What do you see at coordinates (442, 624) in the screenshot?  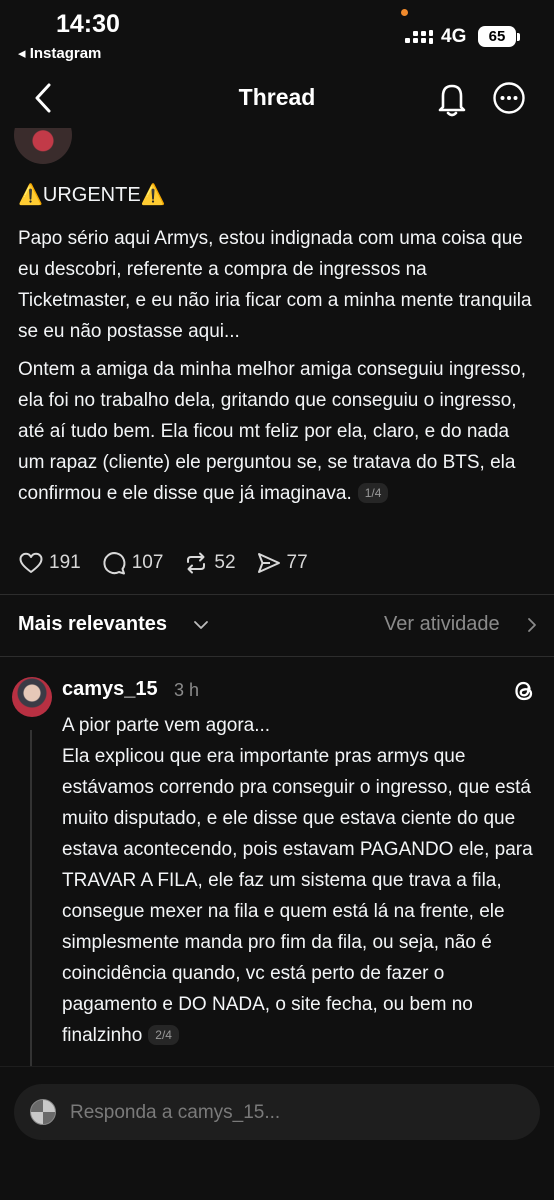 I see `view-activity-link: Ver atividade` at bounding box center [442, 624].